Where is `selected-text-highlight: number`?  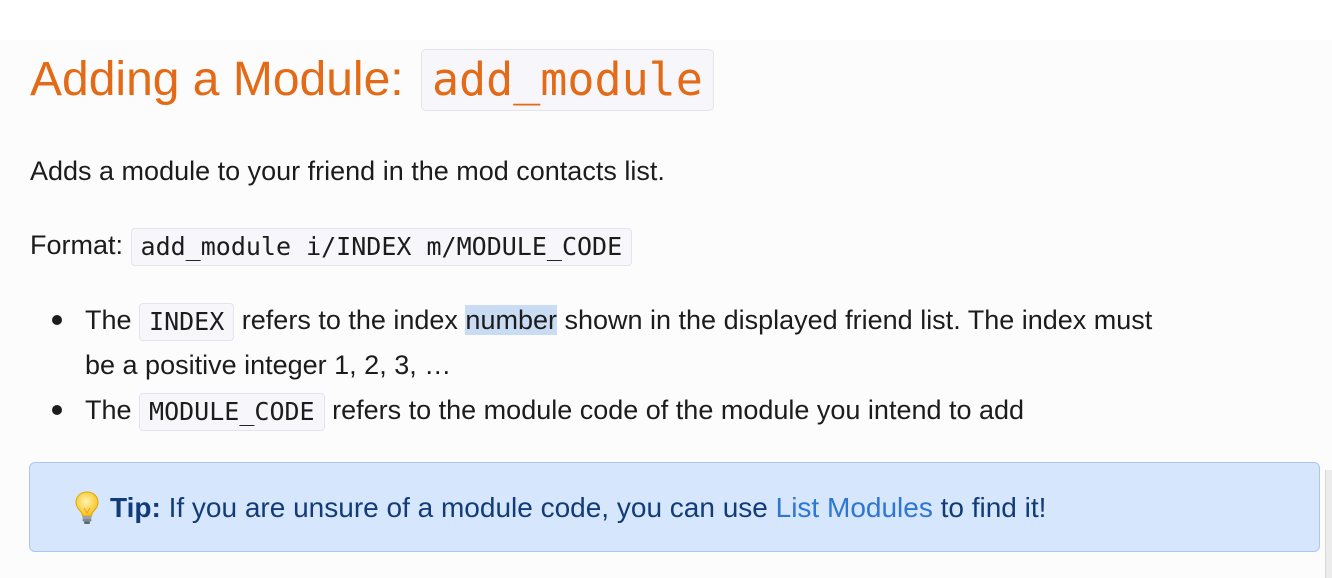 selected-text-highlight: number is located at coordinates (511, 320).